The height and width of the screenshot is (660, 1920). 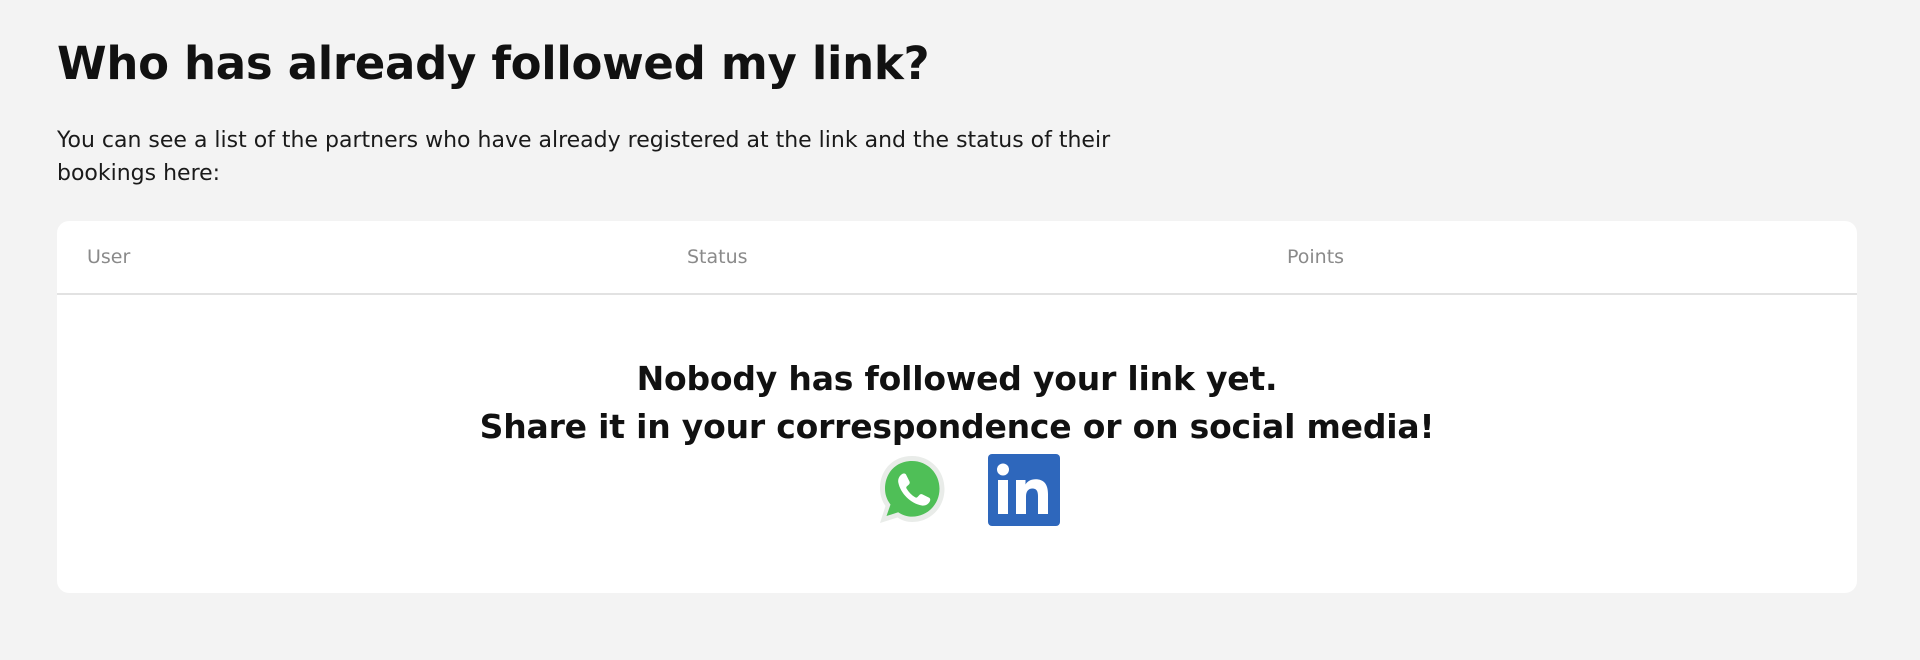 I want to click on empty-state-message: Nobody has followed your link yet., so click(x=957, y=378).